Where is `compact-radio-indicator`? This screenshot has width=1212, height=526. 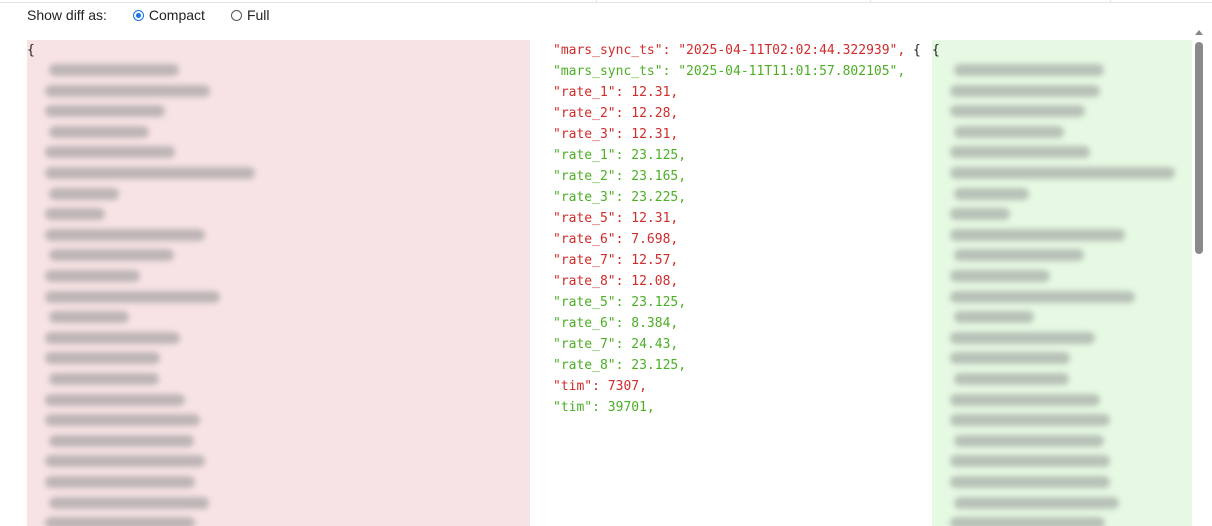 compact-radio-indicator is located at coordinates (138, 15).